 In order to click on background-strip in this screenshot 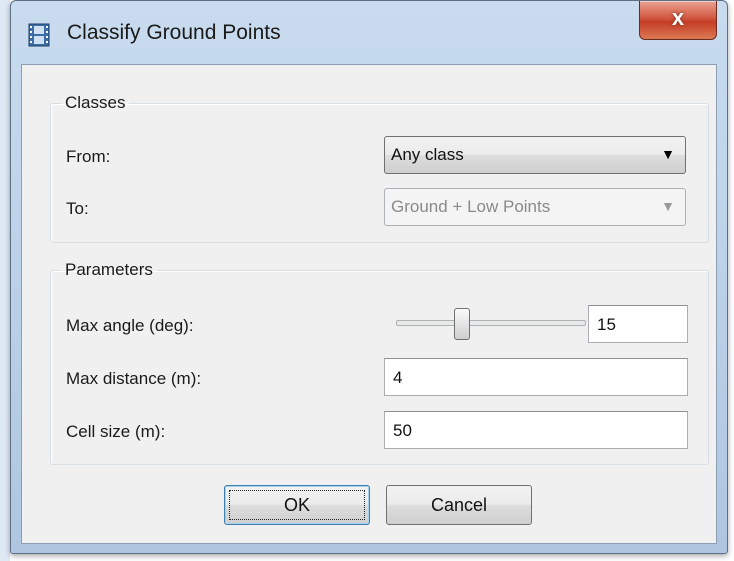, I will do `click(5, 280)`.